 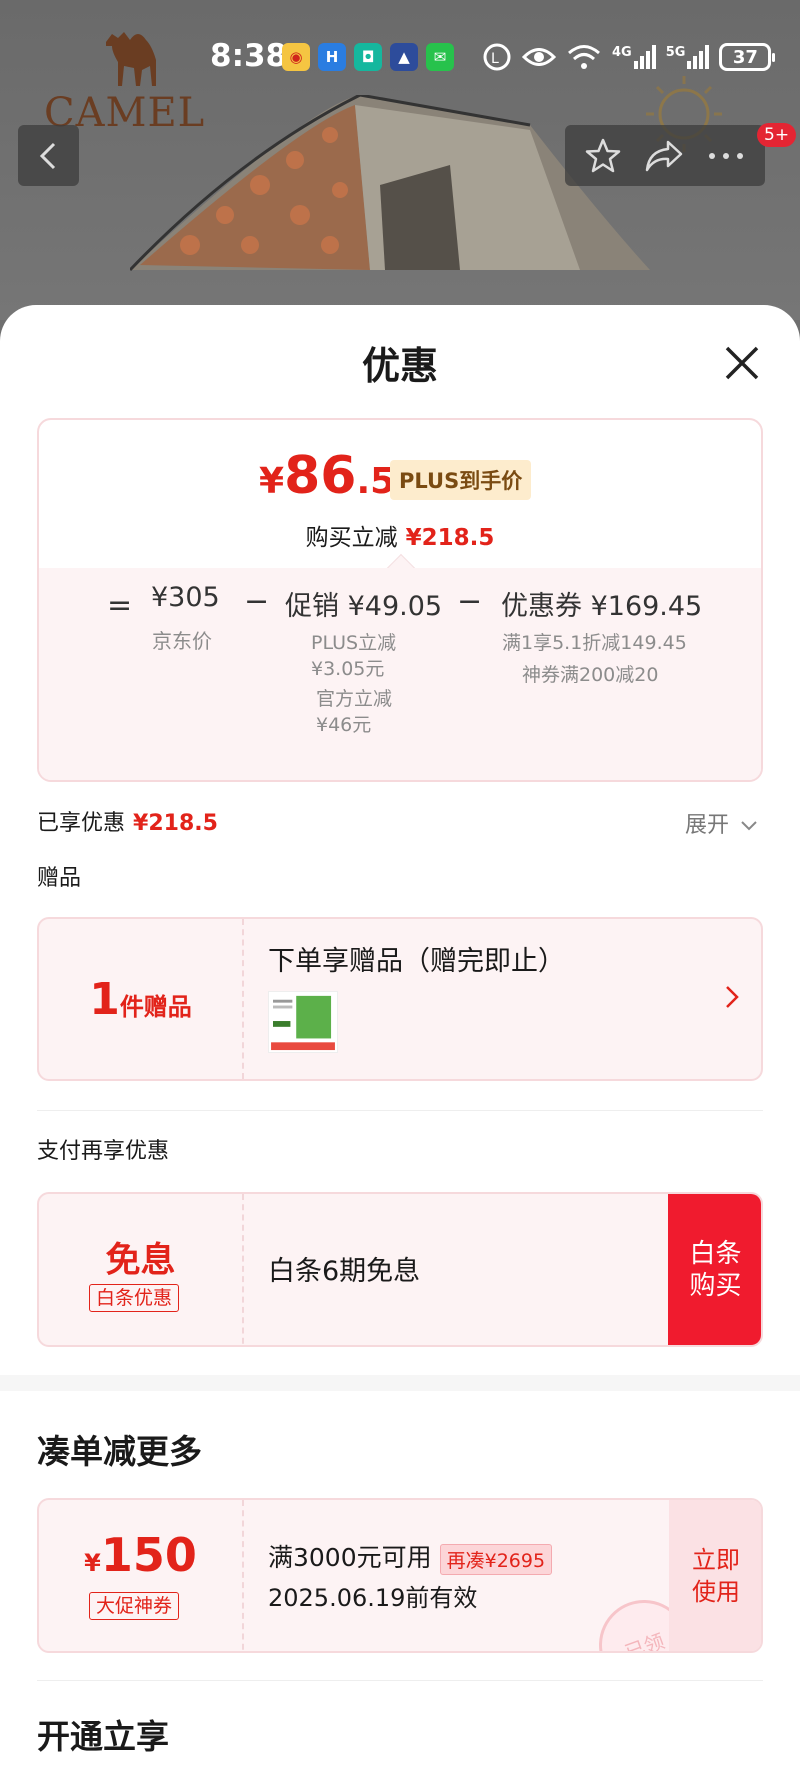 I want to click on open-now-heading: 开通立享, so click(x=103, y=1736).